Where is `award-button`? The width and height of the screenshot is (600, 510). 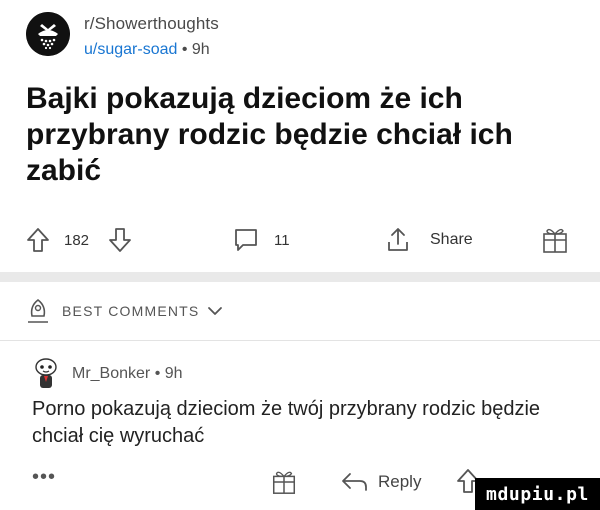
award-button is located at coordinates (555, 240).